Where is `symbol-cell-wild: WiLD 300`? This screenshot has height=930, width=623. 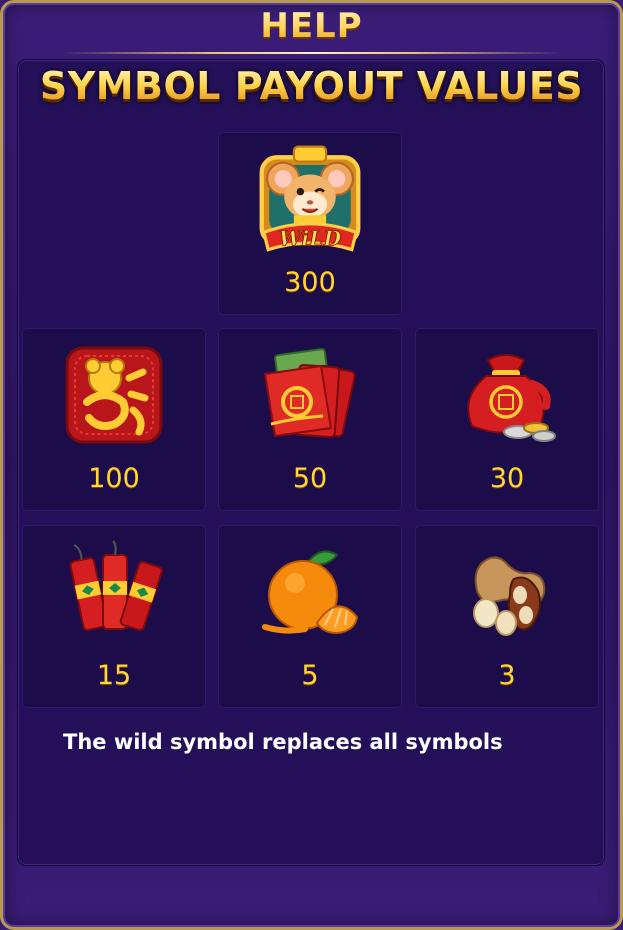
symbol-cell-wild: WiLD 300 is located at coordinates (310, 223).